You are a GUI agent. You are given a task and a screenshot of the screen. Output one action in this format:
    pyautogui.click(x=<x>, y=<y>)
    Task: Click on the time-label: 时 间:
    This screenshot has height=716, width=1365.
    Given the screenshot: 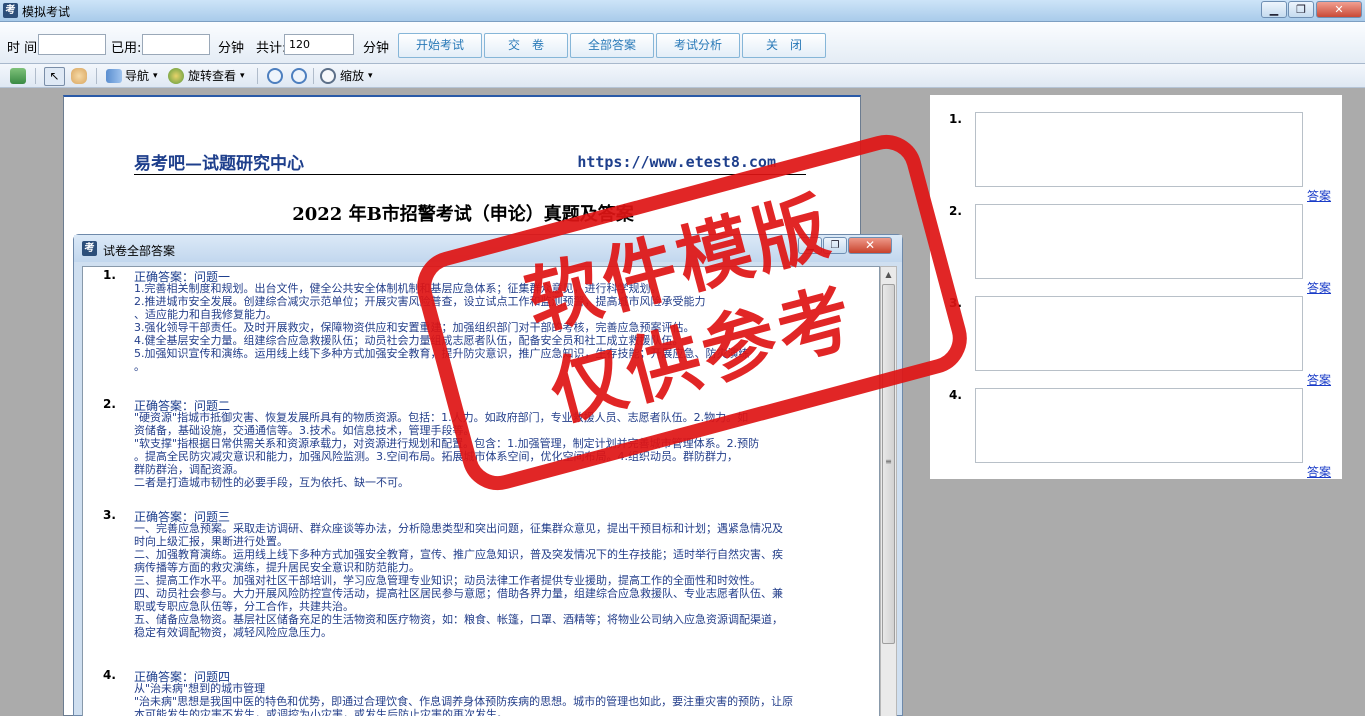 What is the action you would take?
    pyautogui.click(x=24, y=48)
    